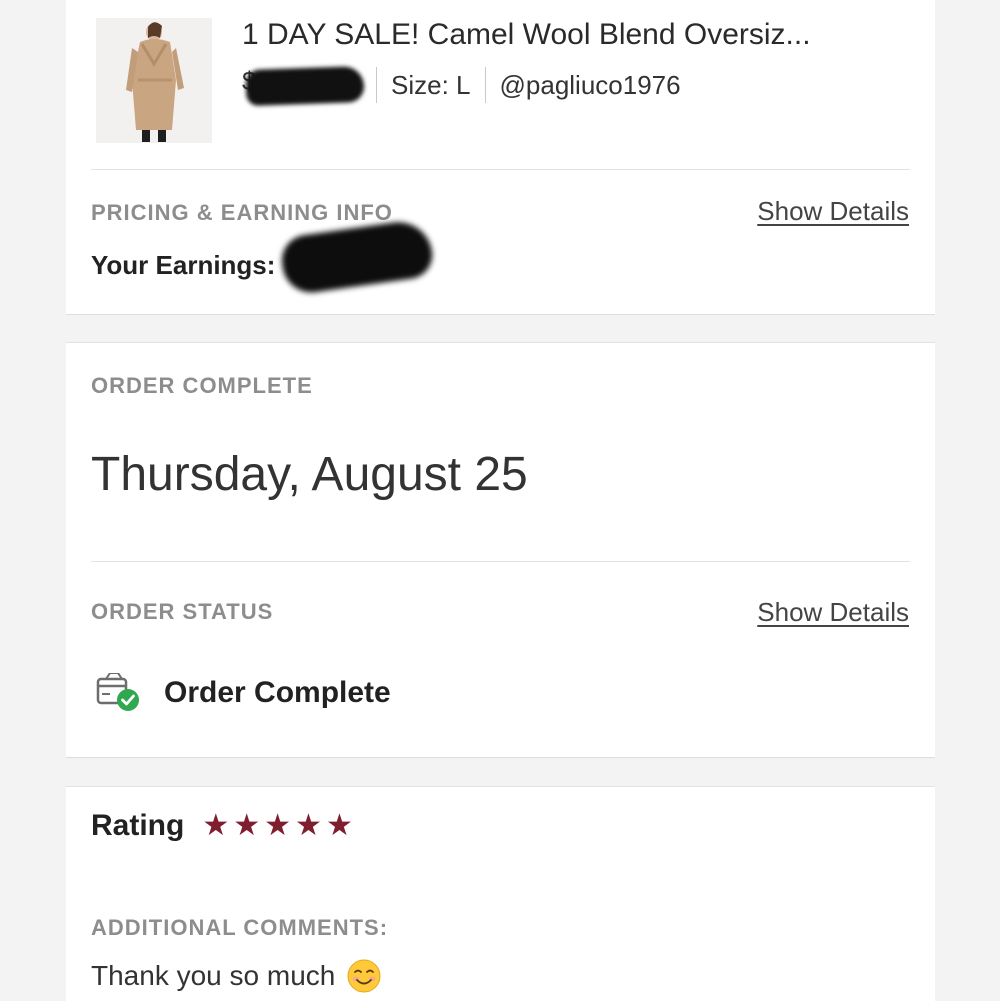  I want to click on rating-row: Rating ★ ★ ★ ★ ★, so click(222, 826).